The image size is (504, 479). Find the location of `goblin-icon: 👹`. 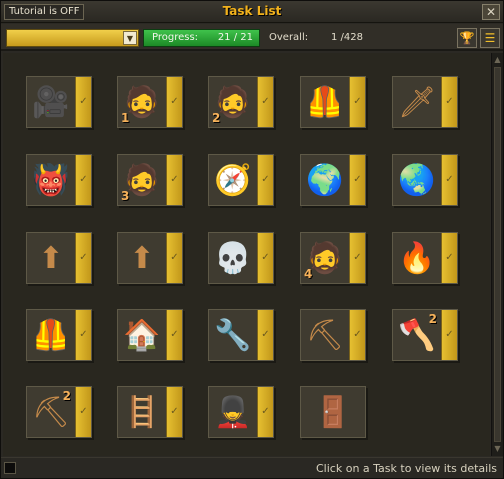

goblin-icon: 👹 is located at coordinates (51, 180).